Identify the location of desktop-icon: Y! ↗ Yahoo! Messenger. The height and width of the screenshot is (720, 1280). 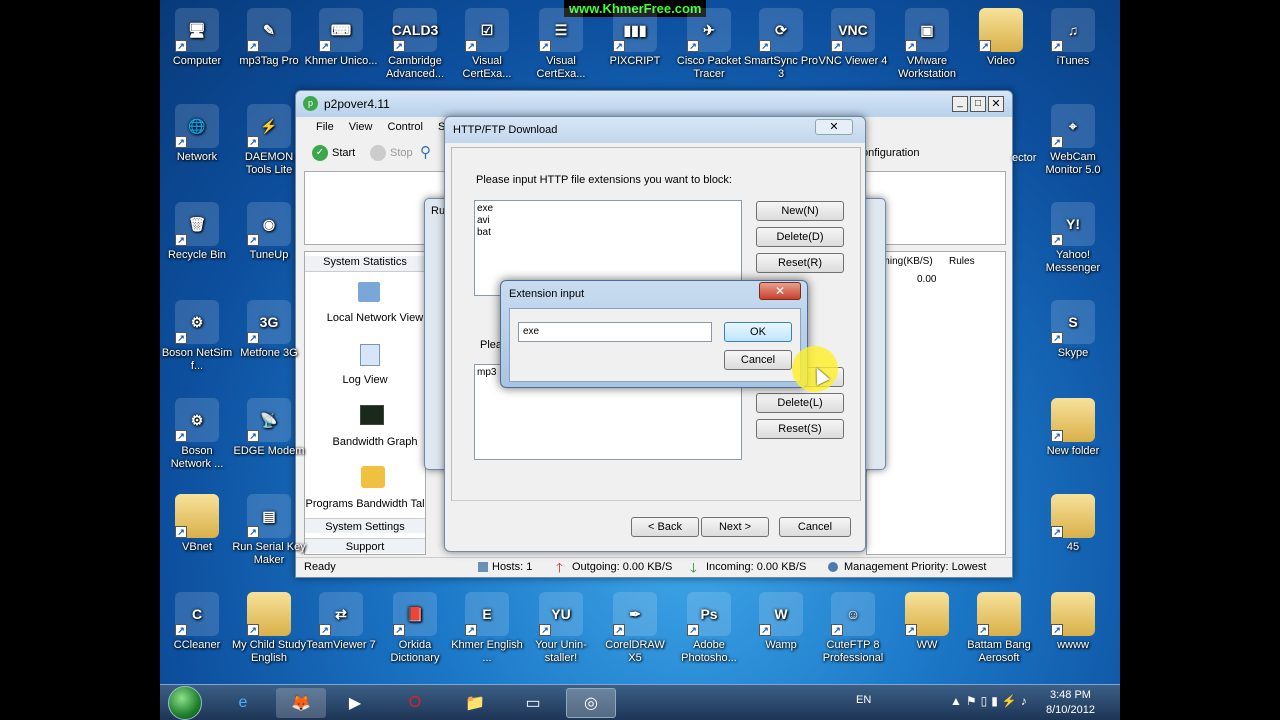
(1073, 238).